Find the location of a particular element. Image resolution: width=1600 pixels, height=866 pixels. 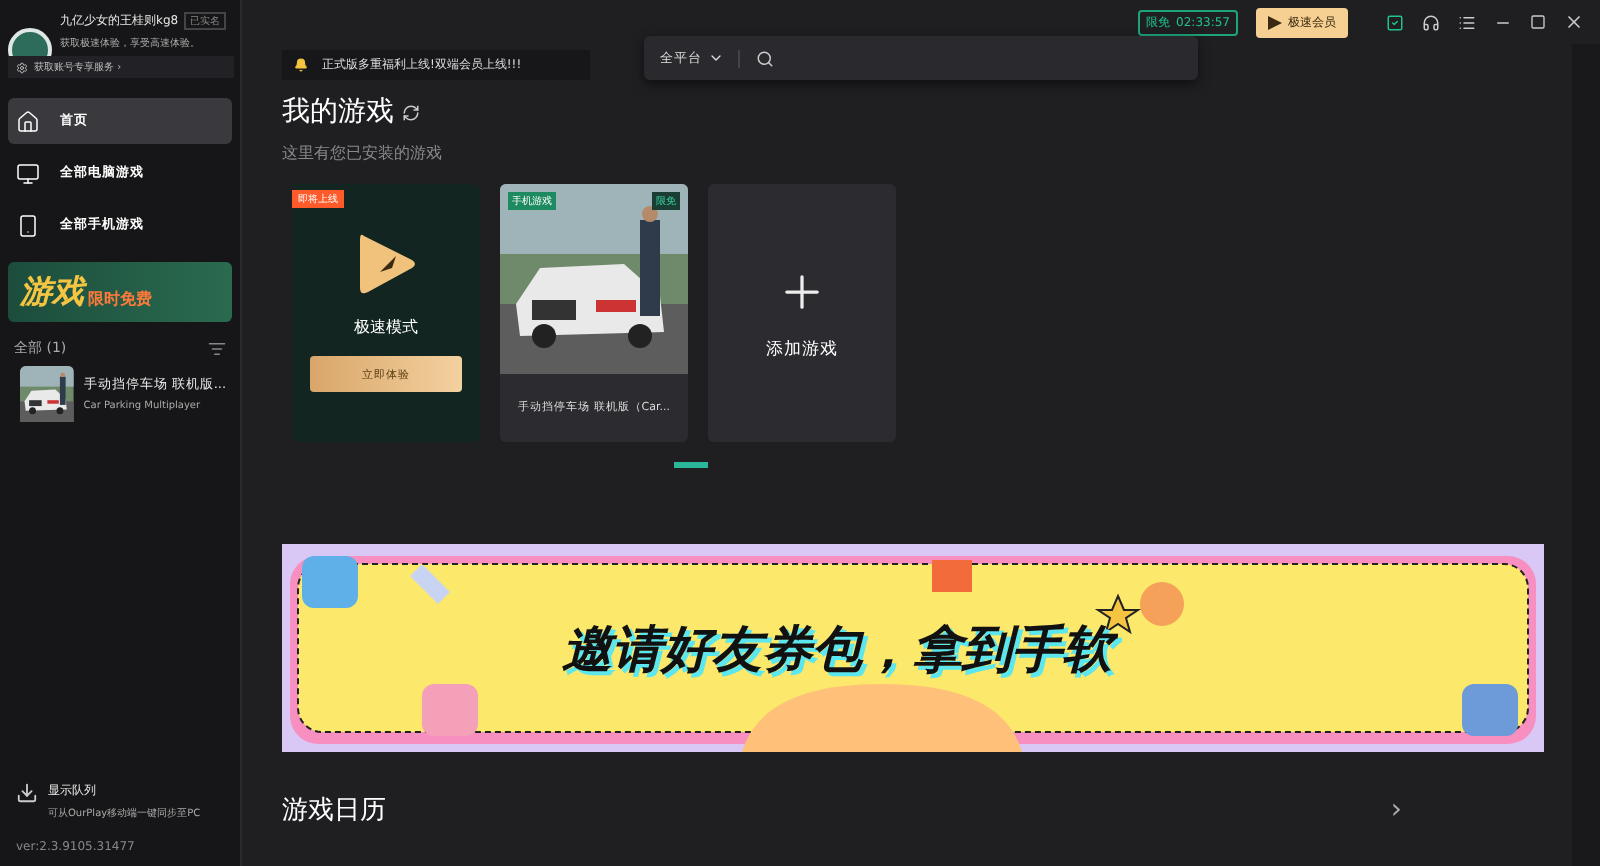

menu-icon is located at coordinates (1467, 22).